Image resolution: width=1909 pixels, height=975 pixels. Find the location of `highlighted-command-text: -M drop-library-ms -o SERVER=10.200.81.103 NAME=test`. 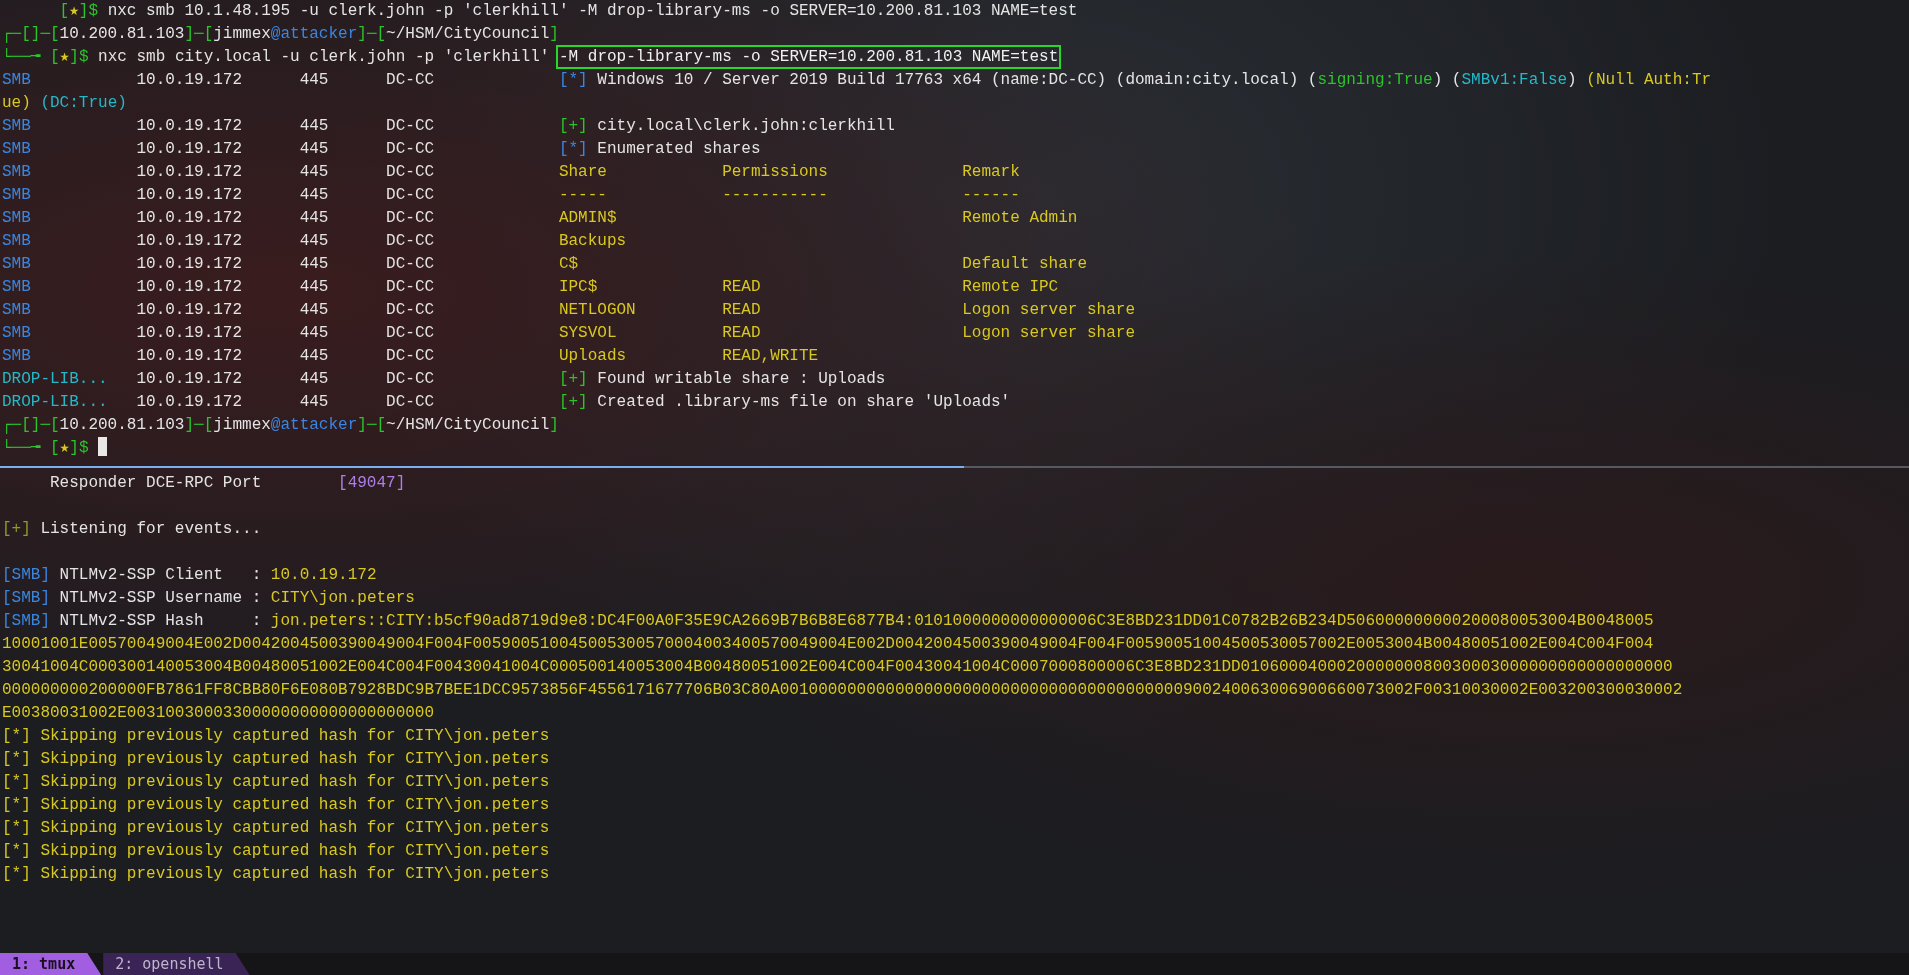

highlighted-command-text: -M drop-library-ms -o SERVER=10.200.81.103 NAME=test is located at coordinates (808, 57).